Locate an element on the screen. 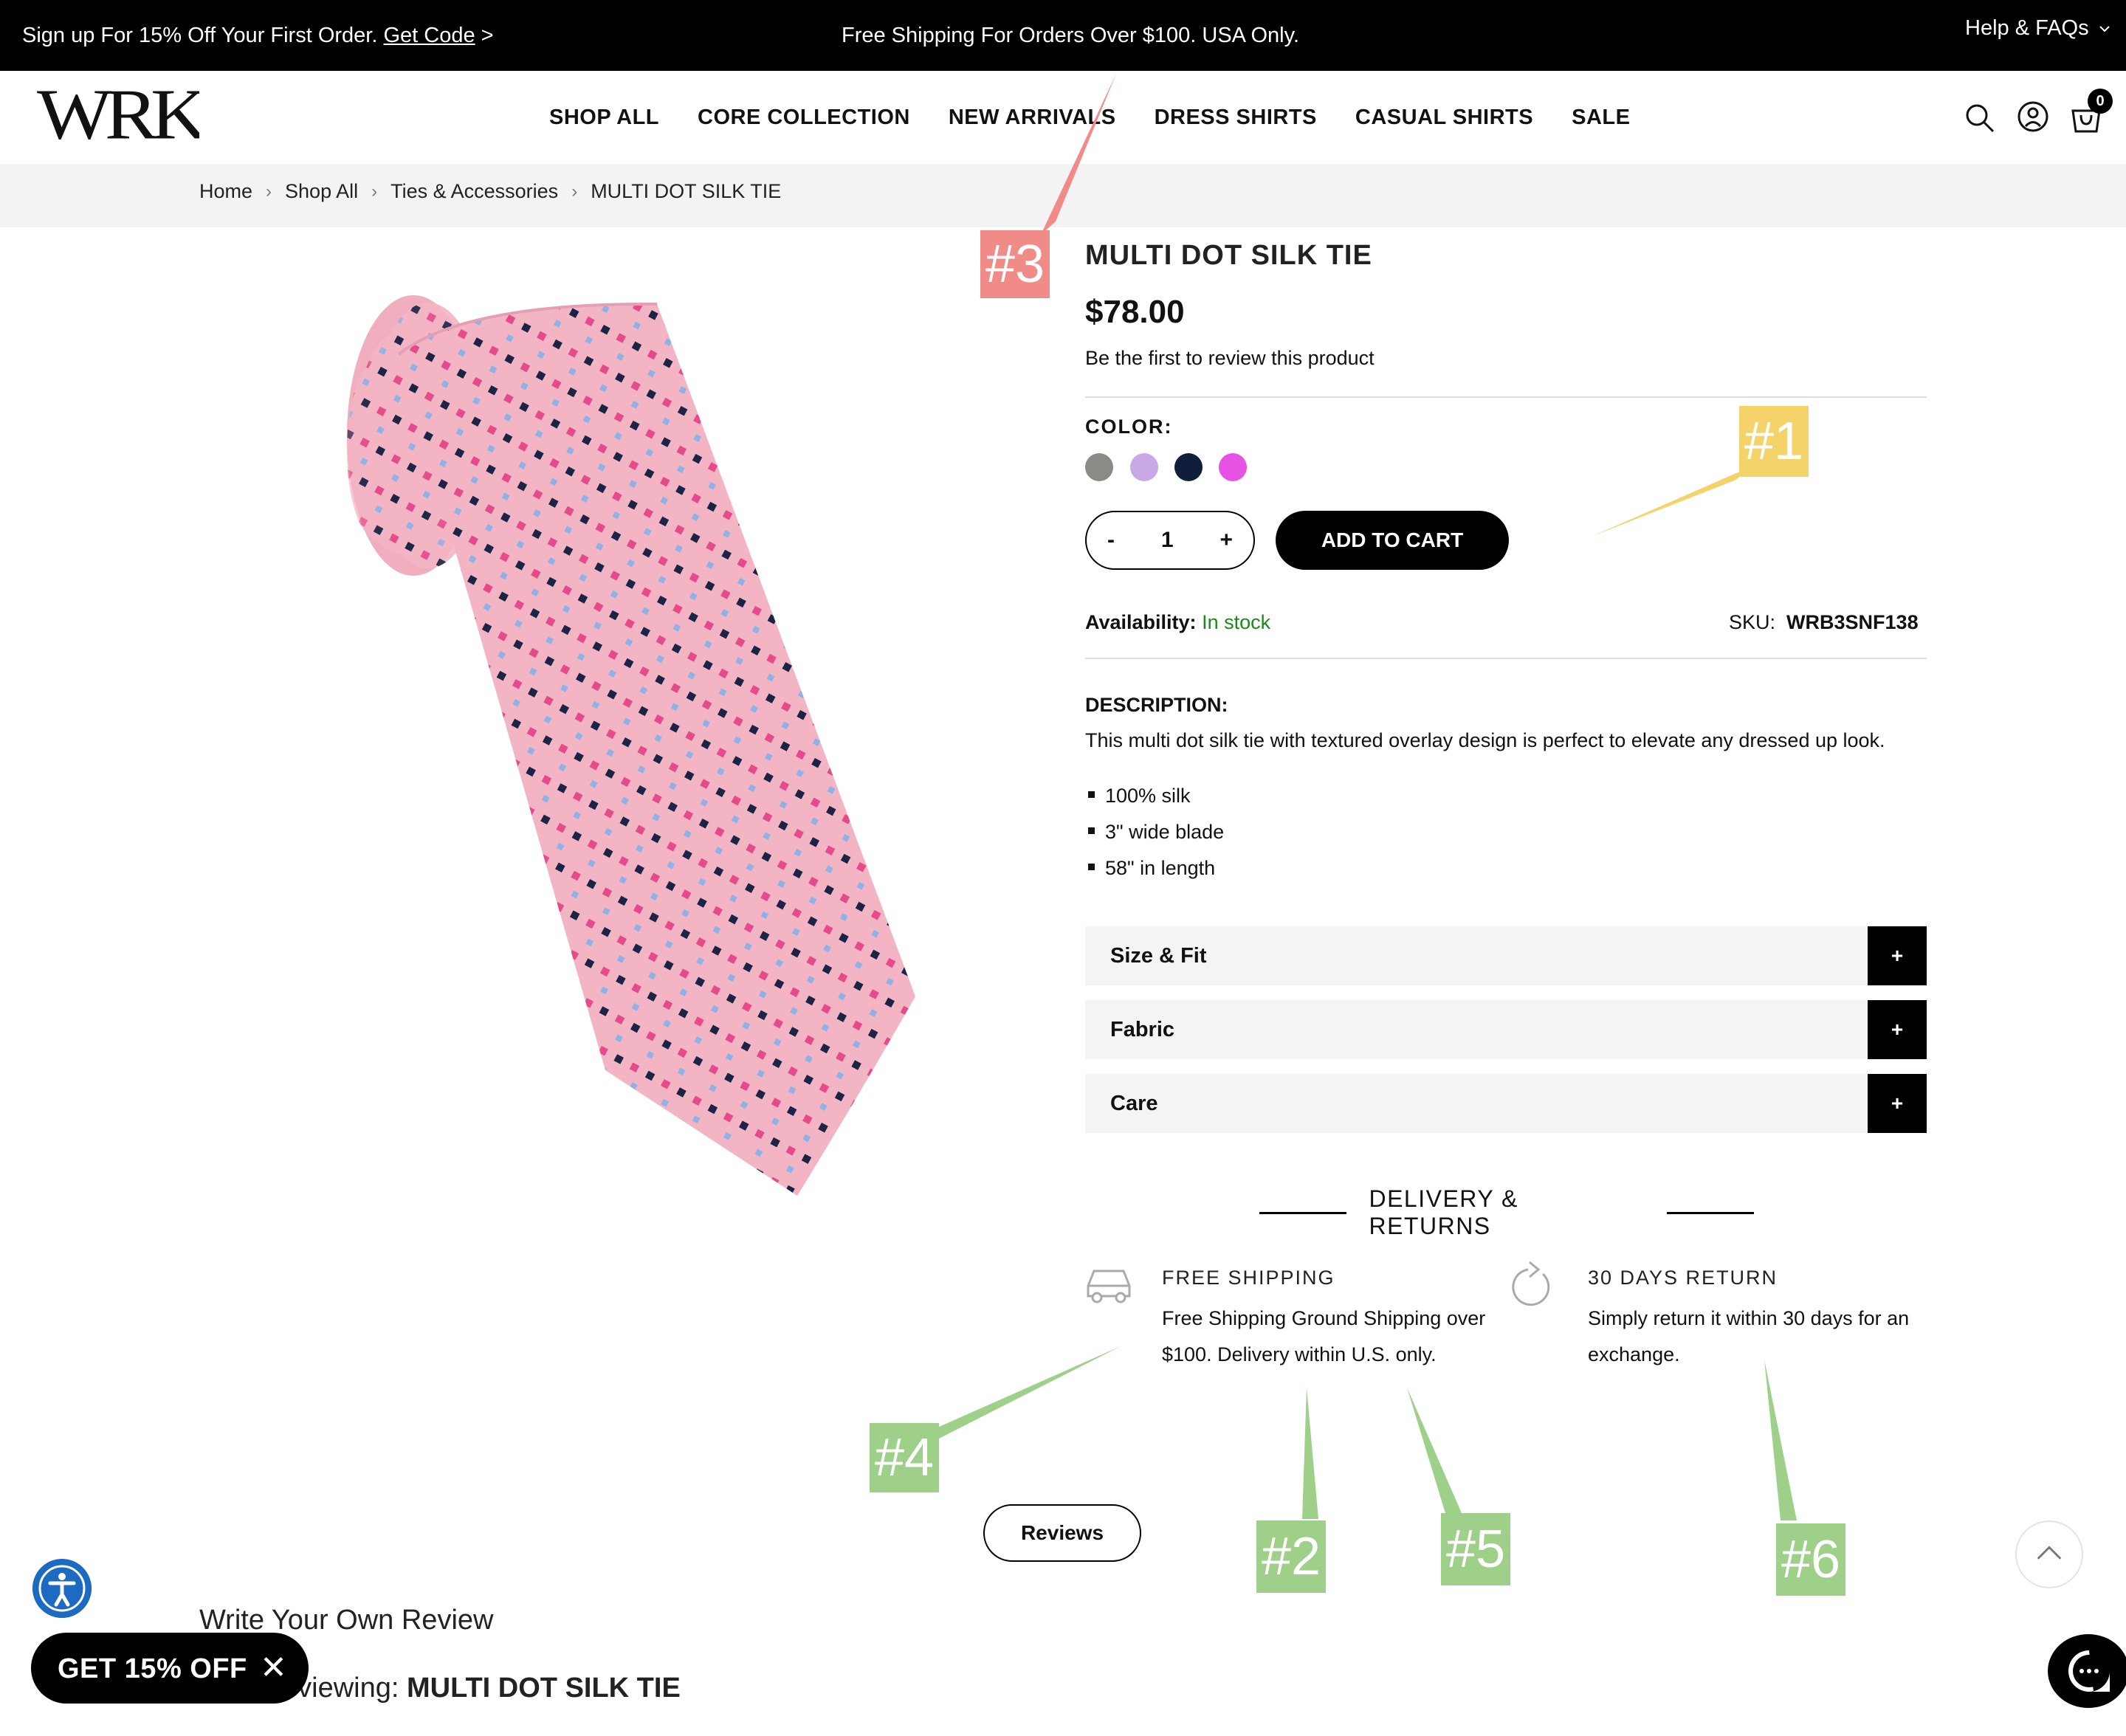 The image size is (2126, 1736). annotation-marker-3: #3 is located at coordinates (1015, 264).